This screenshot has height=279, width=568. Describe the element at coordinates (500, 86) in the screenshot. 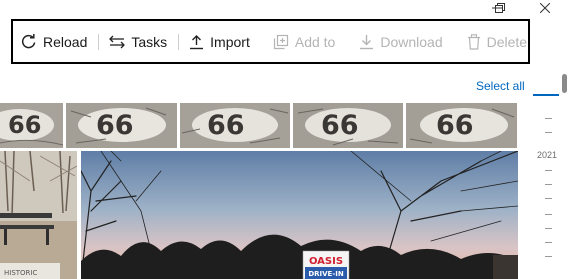

I see `select-all-link: Select all` at that location.